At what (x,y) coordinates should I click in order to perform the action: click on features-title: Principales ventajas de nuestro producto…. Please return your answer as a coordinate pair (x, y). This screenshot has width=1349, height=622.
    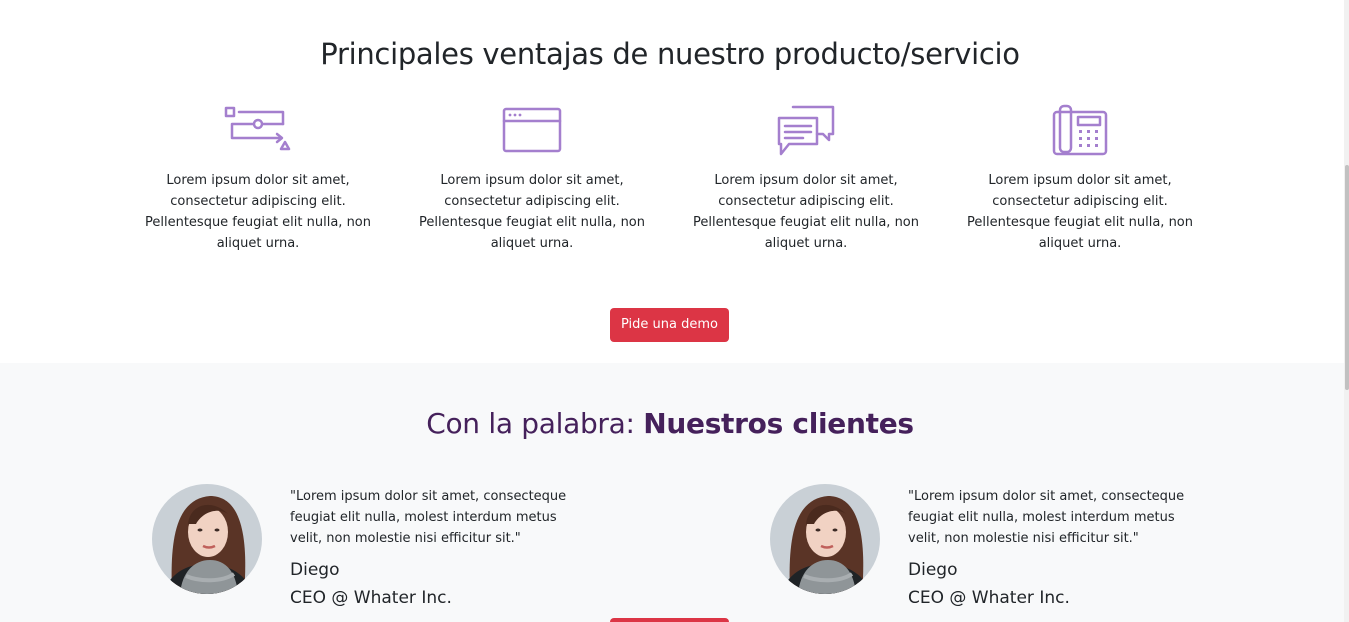
    Looking at the image, I should click on (670, 54).